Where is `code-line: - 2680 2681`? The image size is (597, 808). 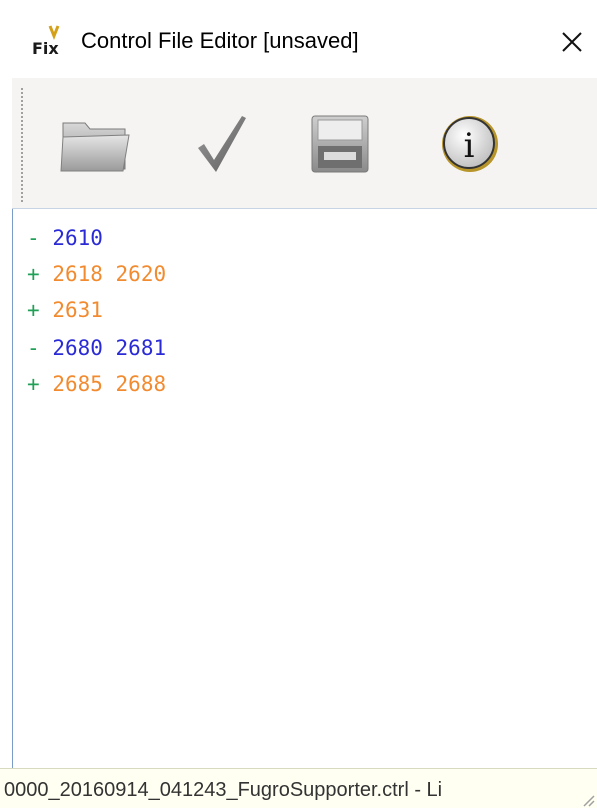 code-line: - 2680 2681 is located at coordinates (96, 348).